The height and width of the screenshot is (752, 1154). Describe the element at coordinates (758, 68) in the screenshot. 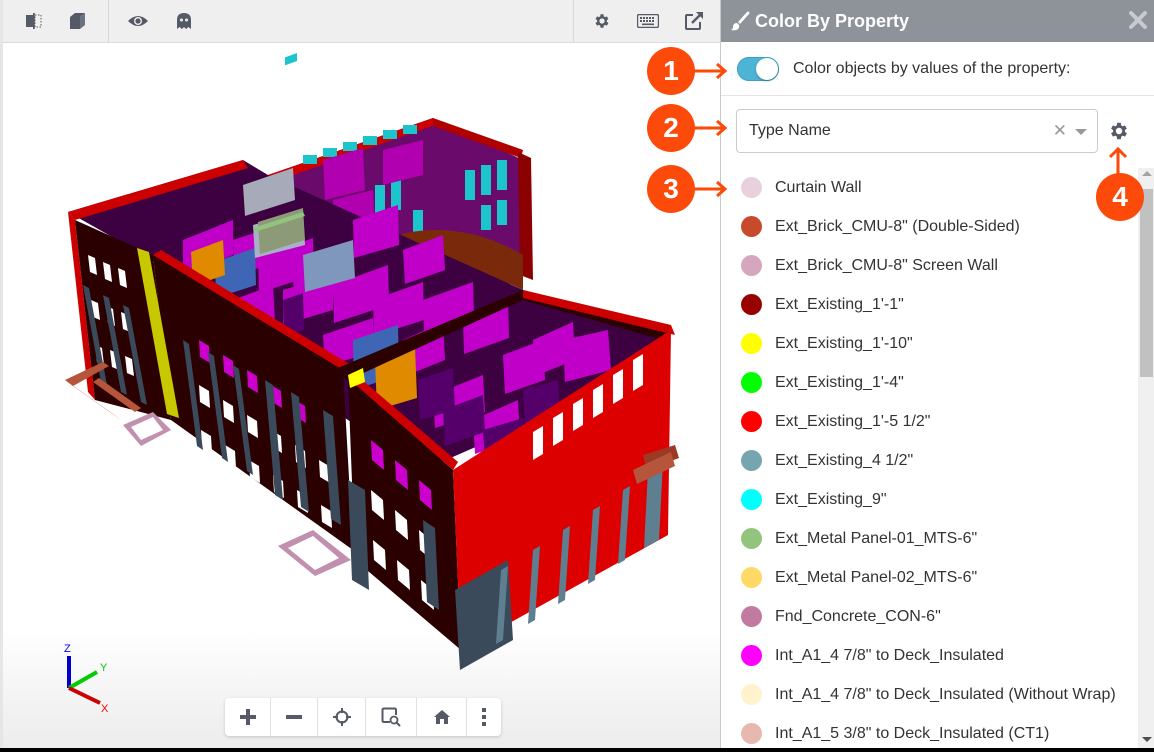

I see `color-by-property-toggle` at that location.